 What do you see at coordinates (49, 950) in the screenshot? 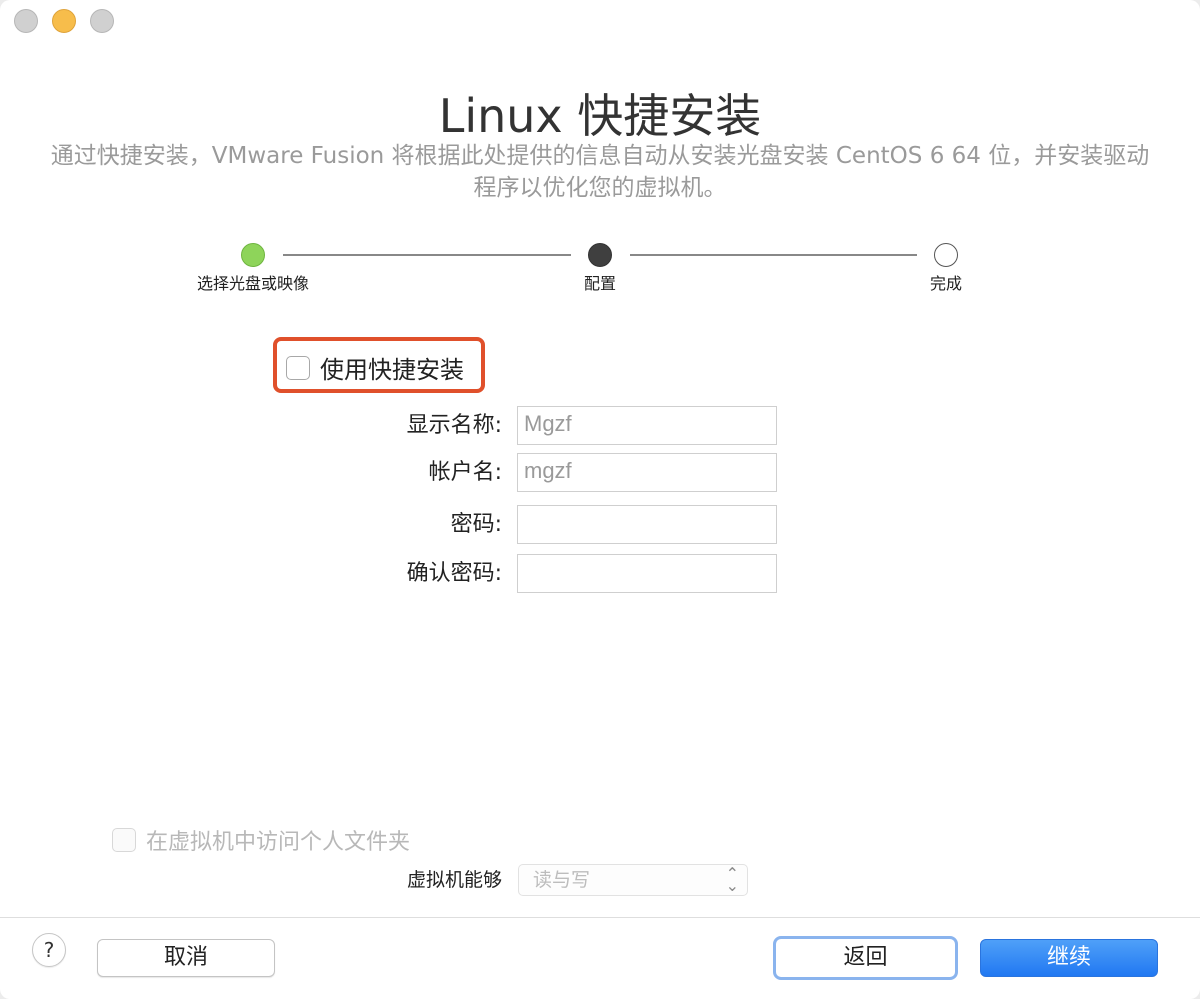
I see `help-button: ?` at bounding box center [49, 950].